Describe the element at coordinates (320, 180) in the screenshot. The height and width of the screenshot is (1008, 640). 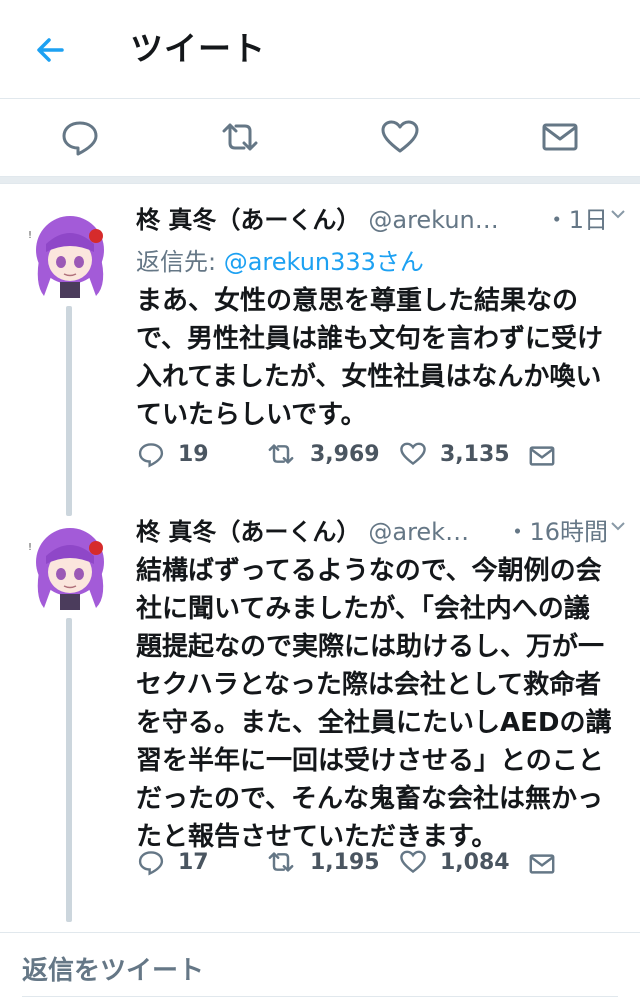
I see `section-divider` at that location.